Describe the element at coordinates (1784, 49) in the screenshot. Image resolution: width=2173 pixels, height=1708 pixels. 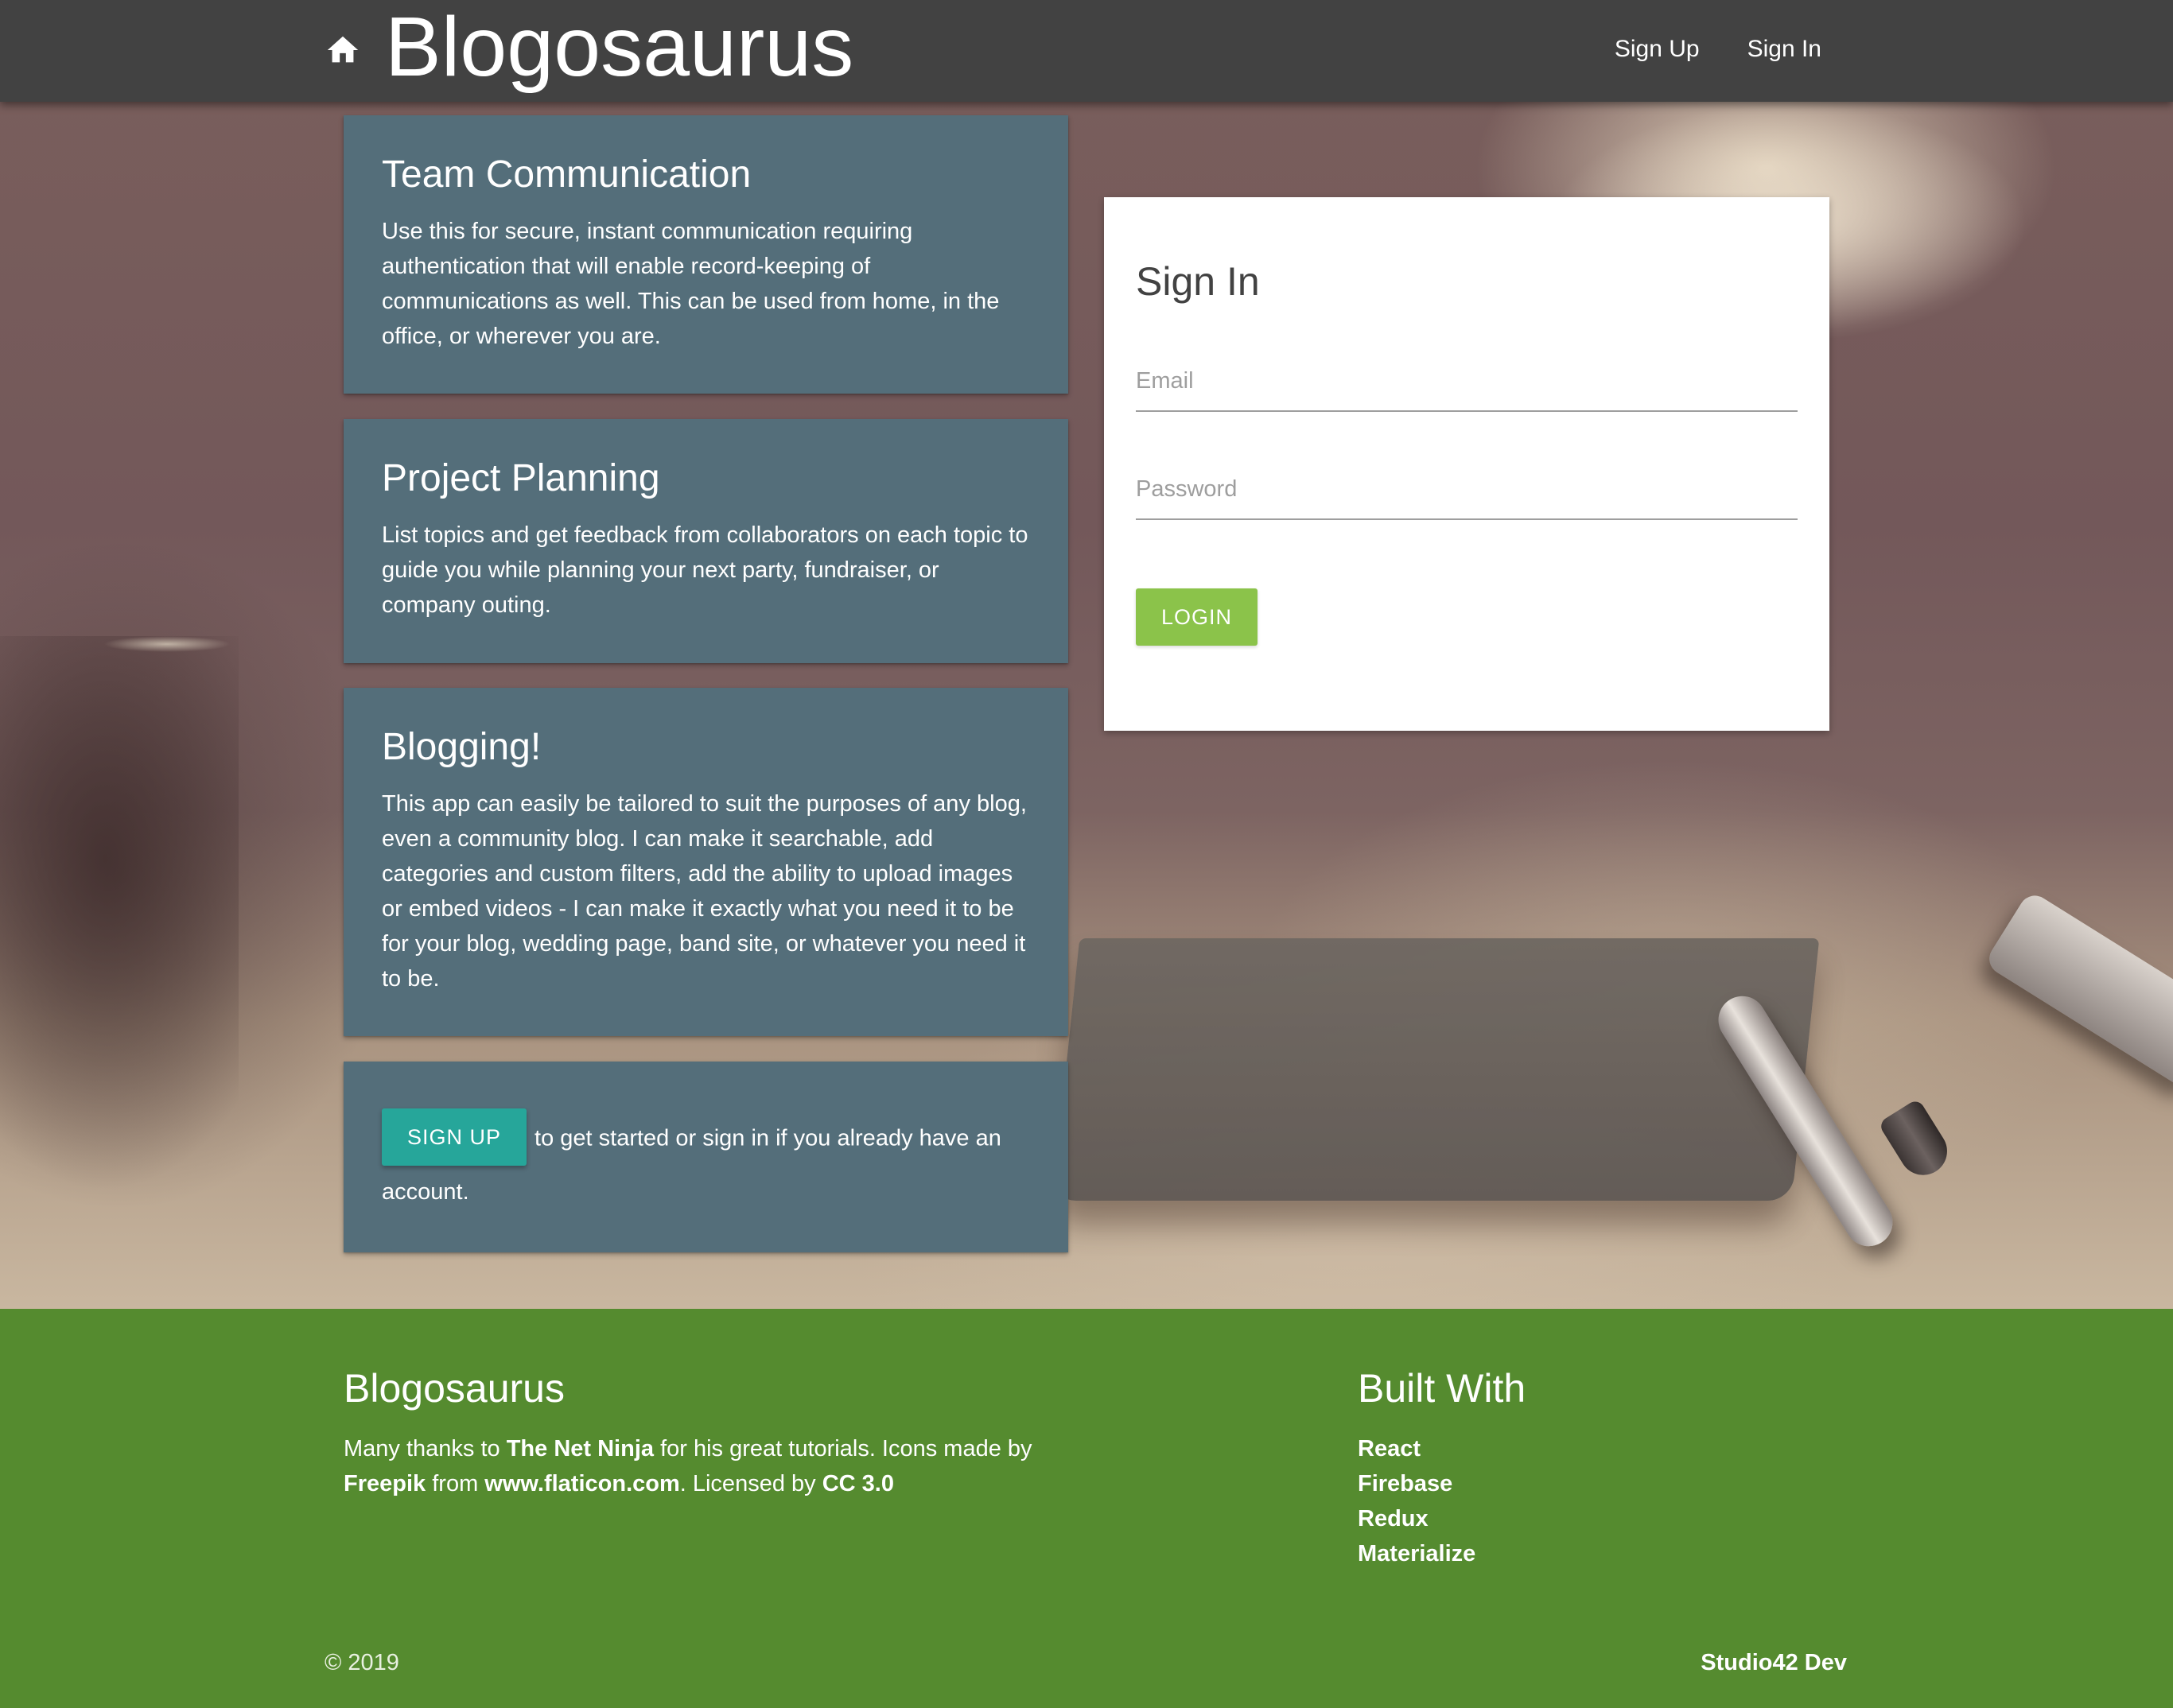
I see `nav-sign-in-link: Sign In` at that location.